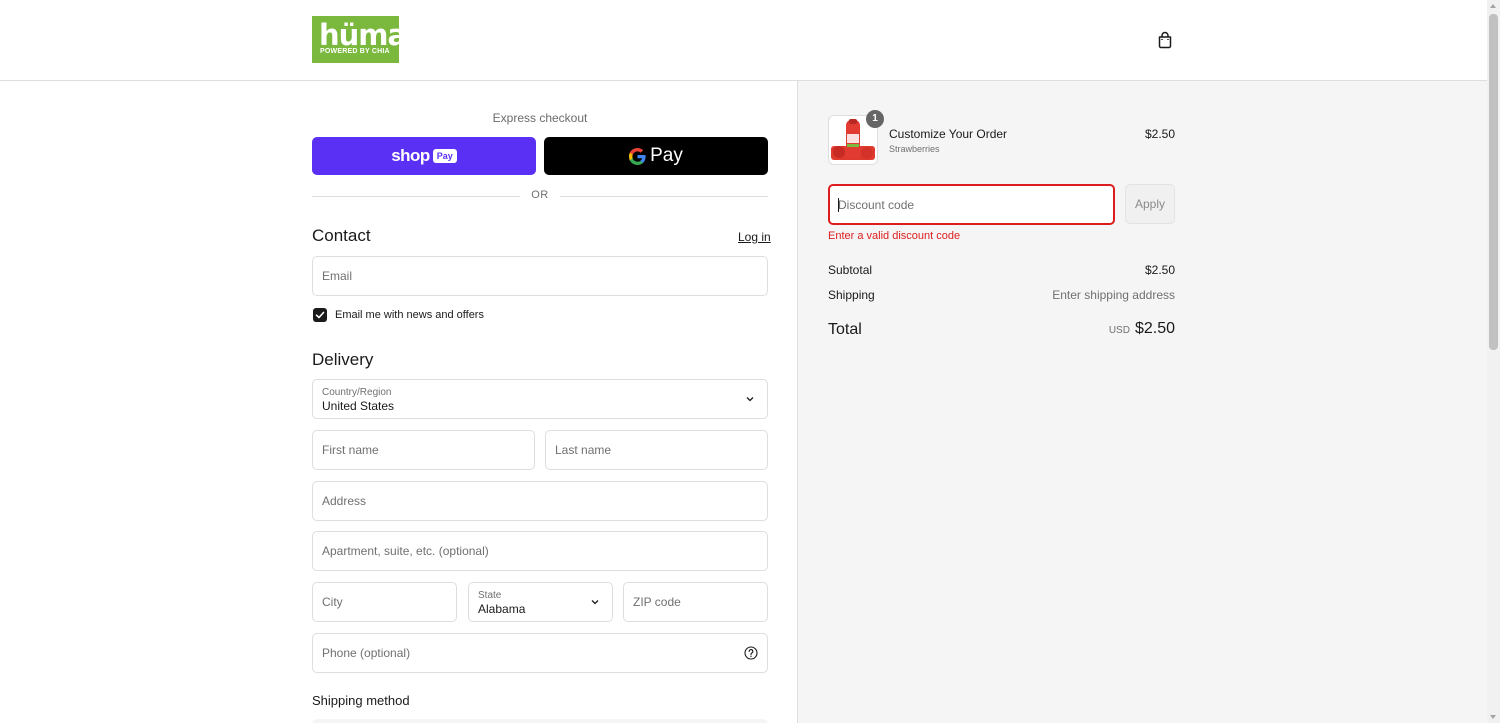  What do you see at coordinates (344, 501) in the screenshot?
I see `address-placeholder: Address` at bounding box center [344, 501].